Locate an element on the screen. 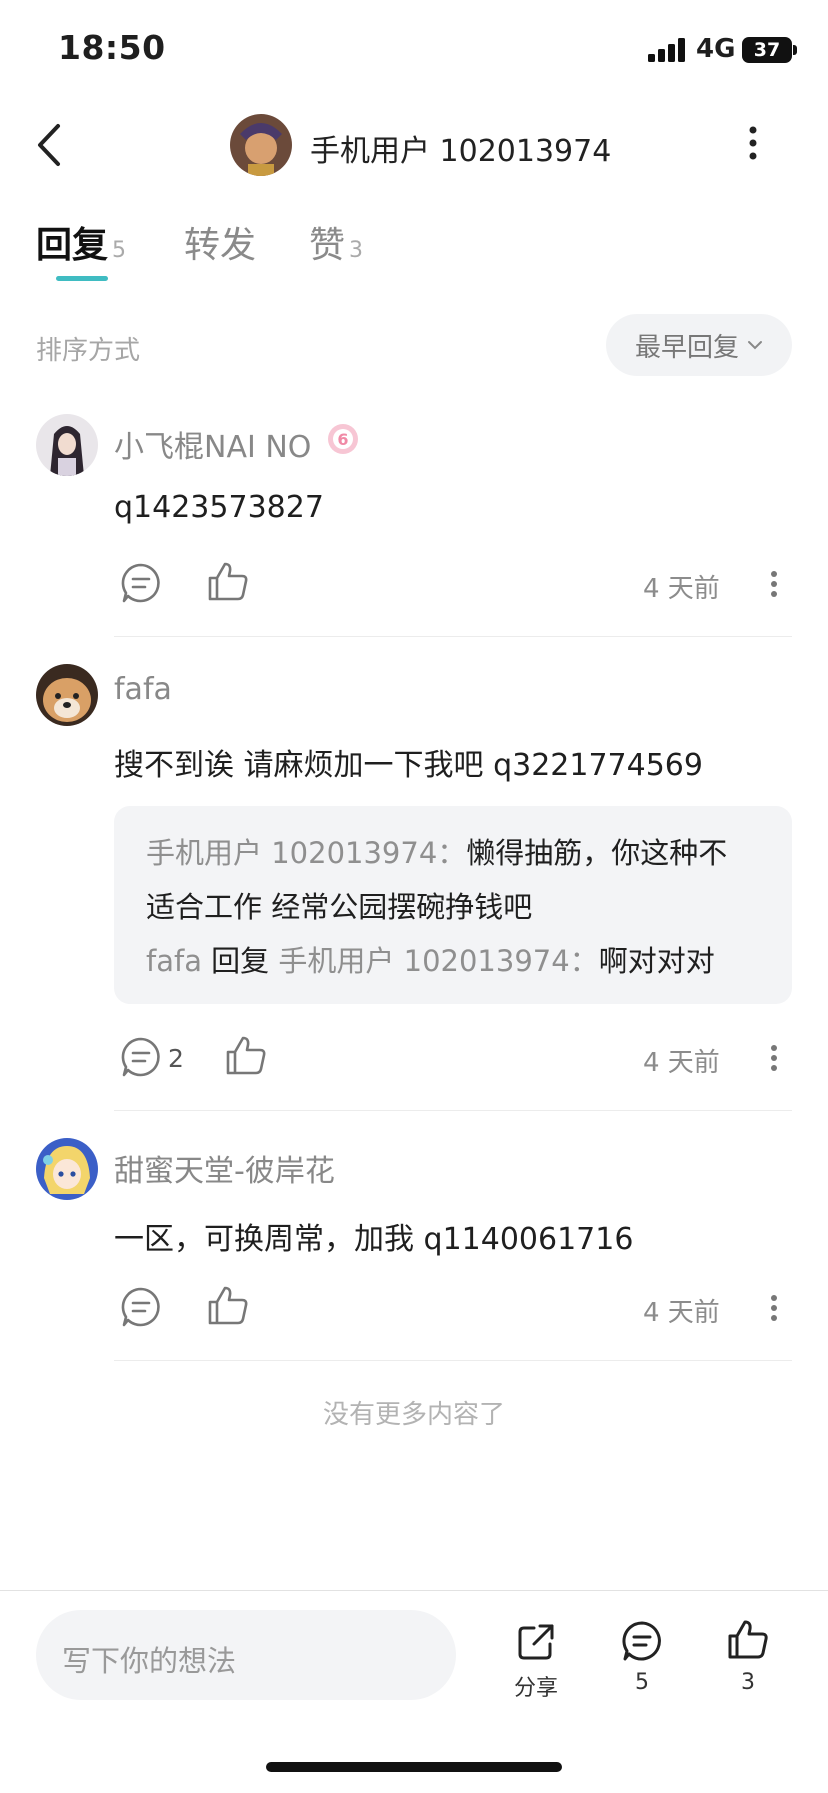  comment-count: 5 is located at coordinates (642, 1682).